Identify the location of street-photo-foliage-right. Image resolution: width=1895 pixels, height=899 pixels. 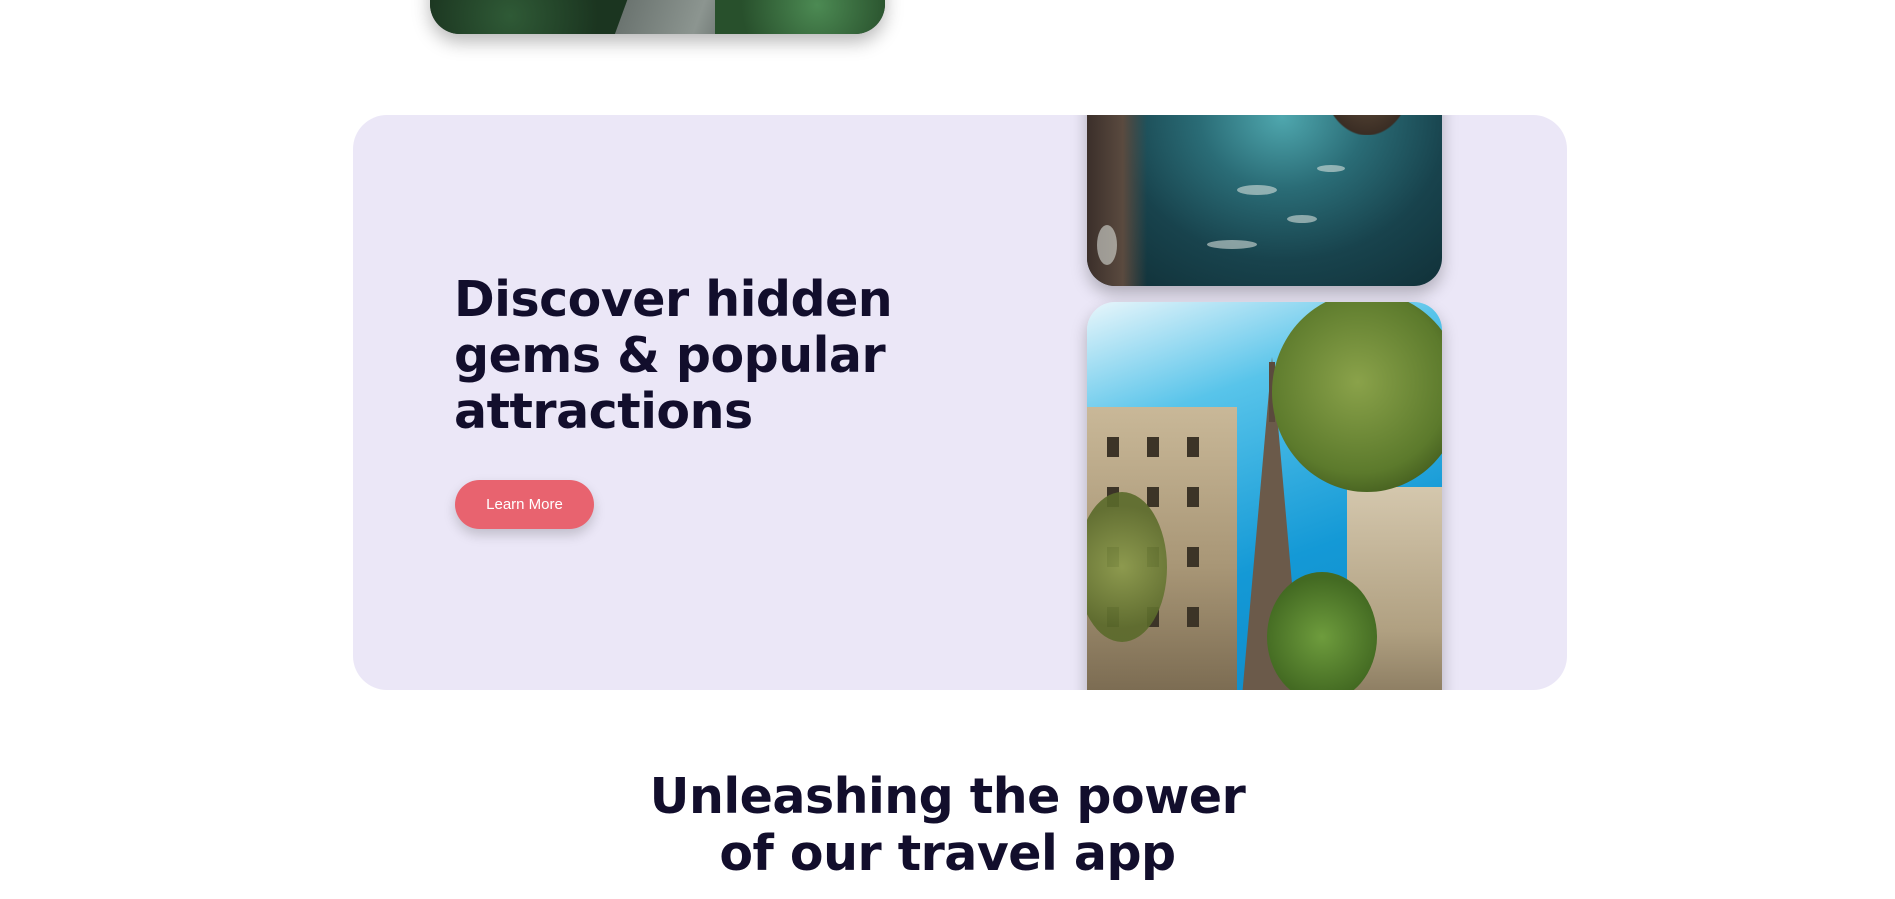
(800, 17).